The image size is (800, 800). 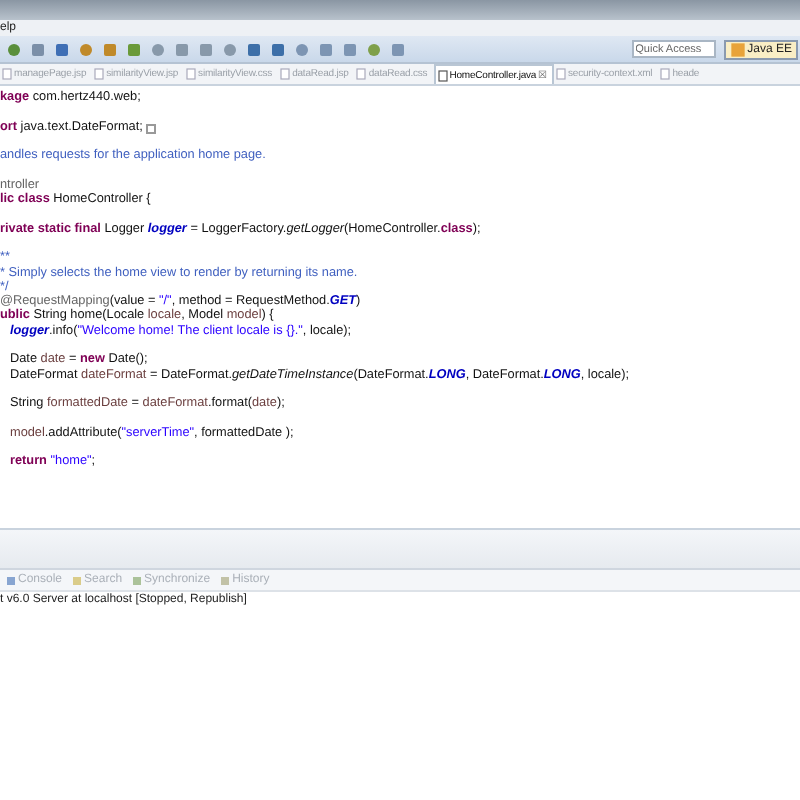 I want to click on perspective-icon, so click(x=737, y=49).